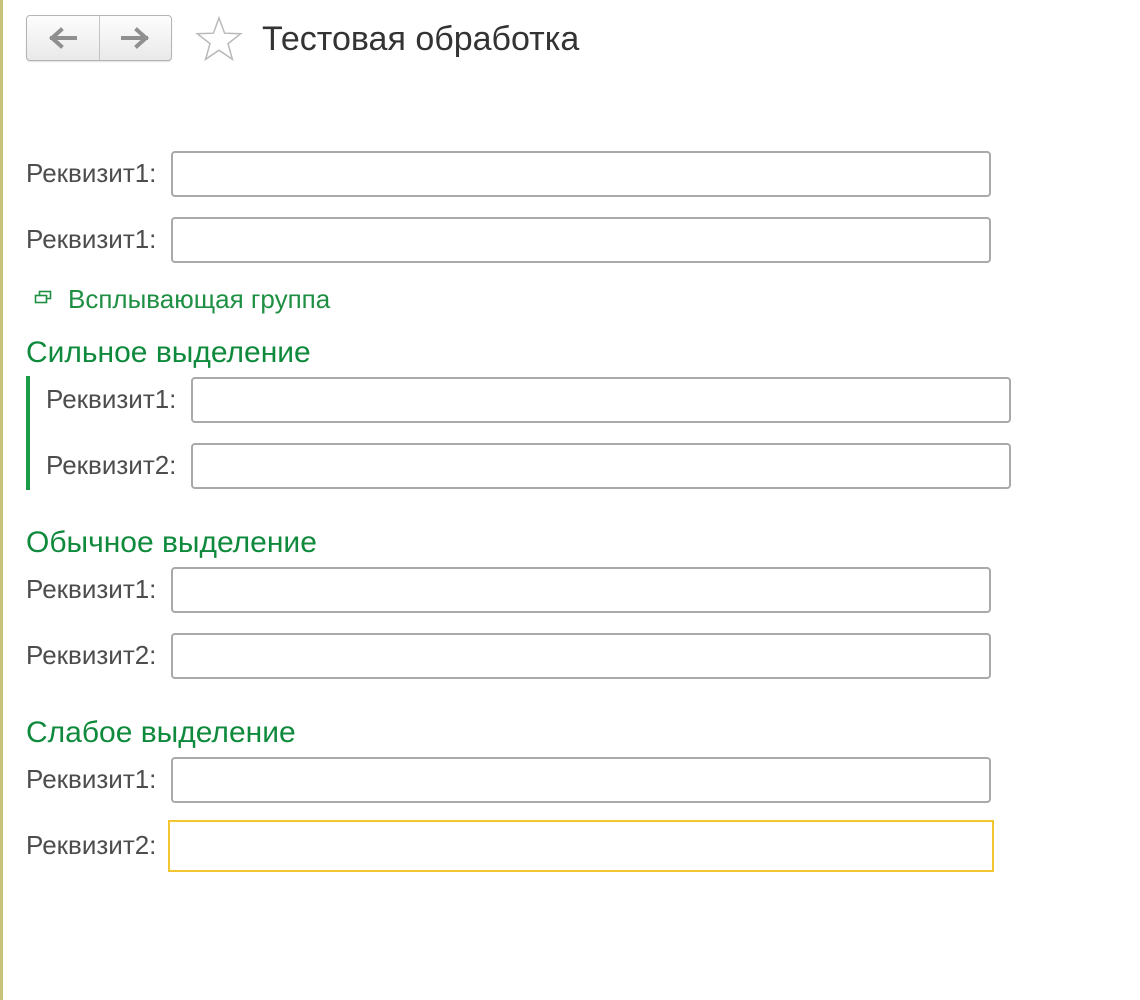  I want to click on group-title-strong: Сильное выделение, so click(168, 352).